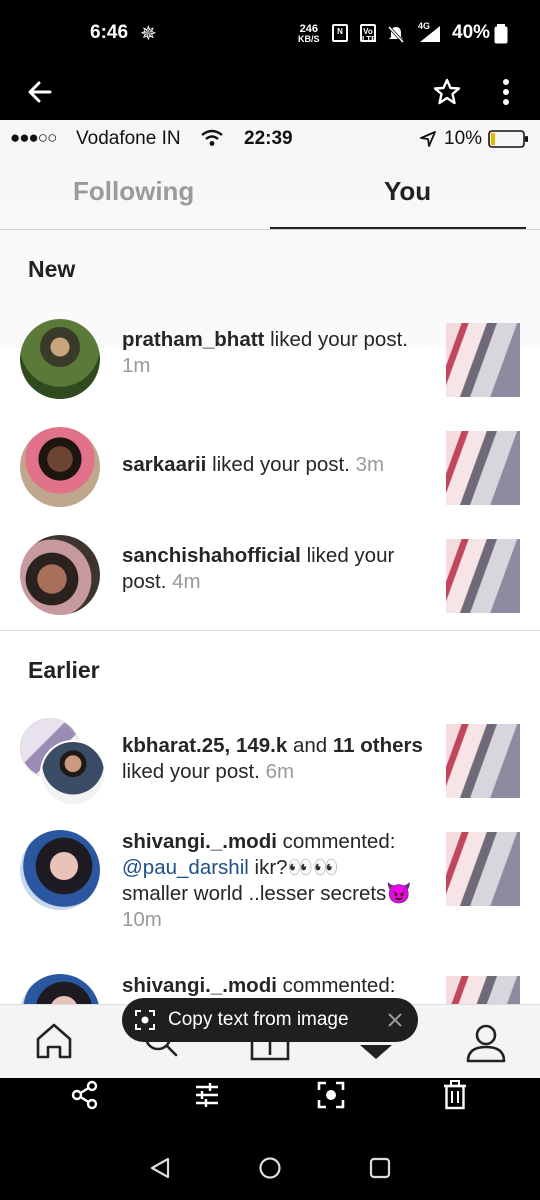  Describe the element at coordinates (309, 33) in the screenshot. I see `net-speed: 246 KB/S` at that location.